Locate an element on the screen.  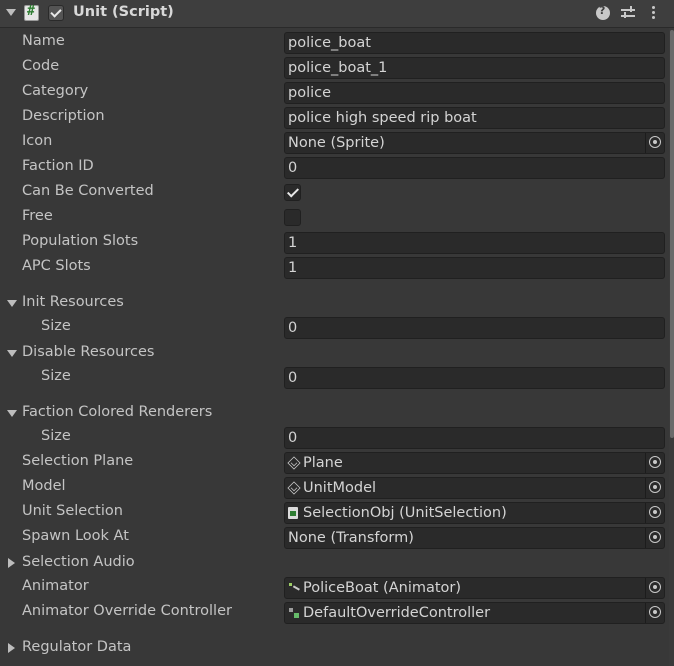
field-row-faction-colored-renderers-size: Size 0 is located at coordinates (337, 437).